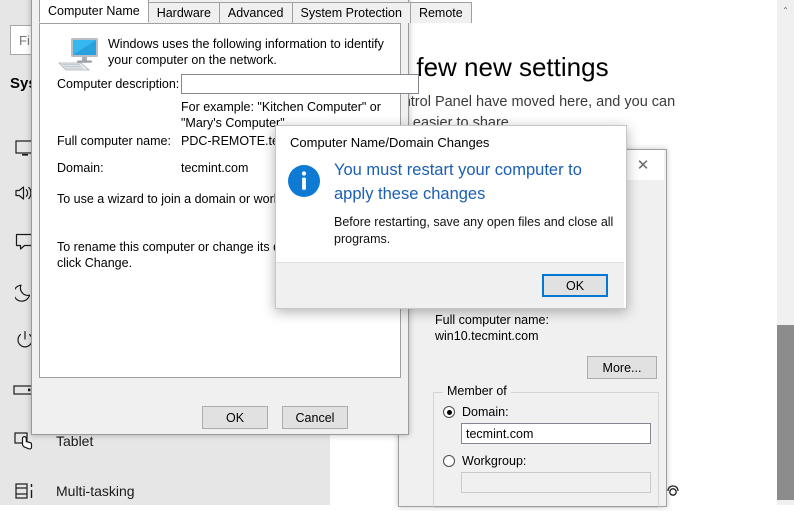  What do you see at coordinates (80, 168) in the screenshot?
I see `domain-label: Domain:` at bounding box center [80, 168].